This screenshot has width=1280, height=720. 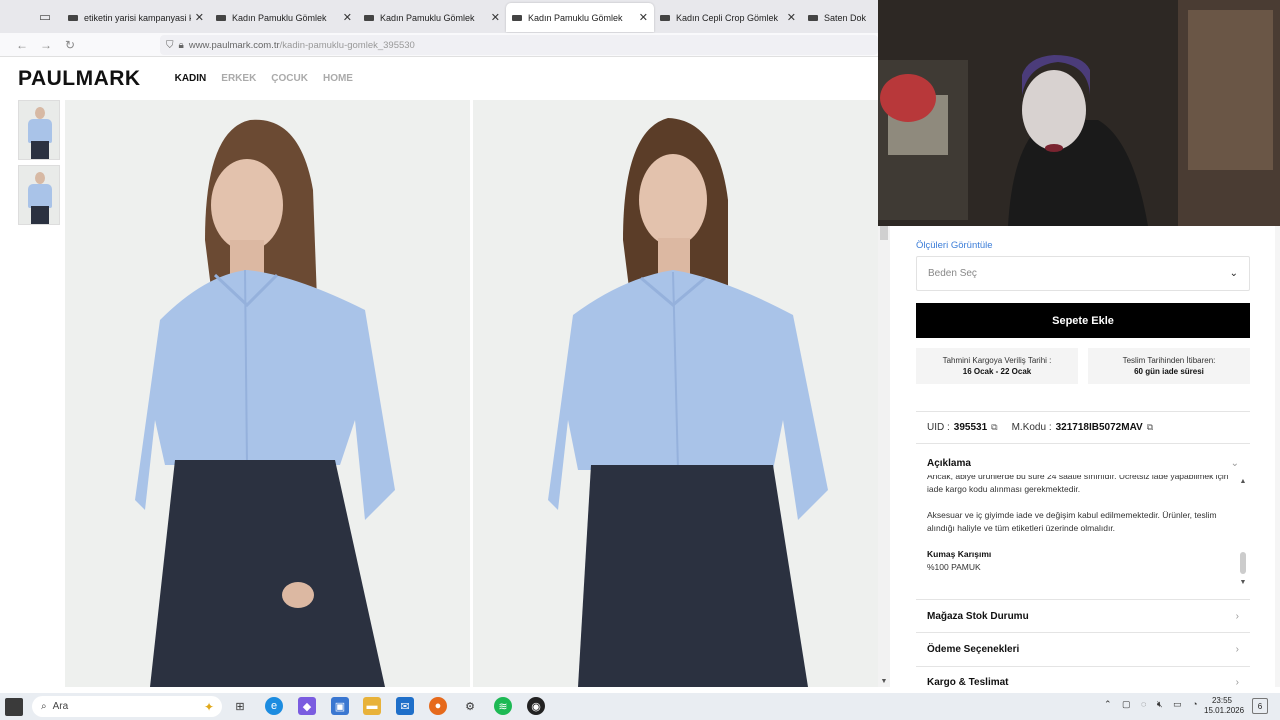 I want to click on forward-arrow-icon: →, so click(x=46, y=45).